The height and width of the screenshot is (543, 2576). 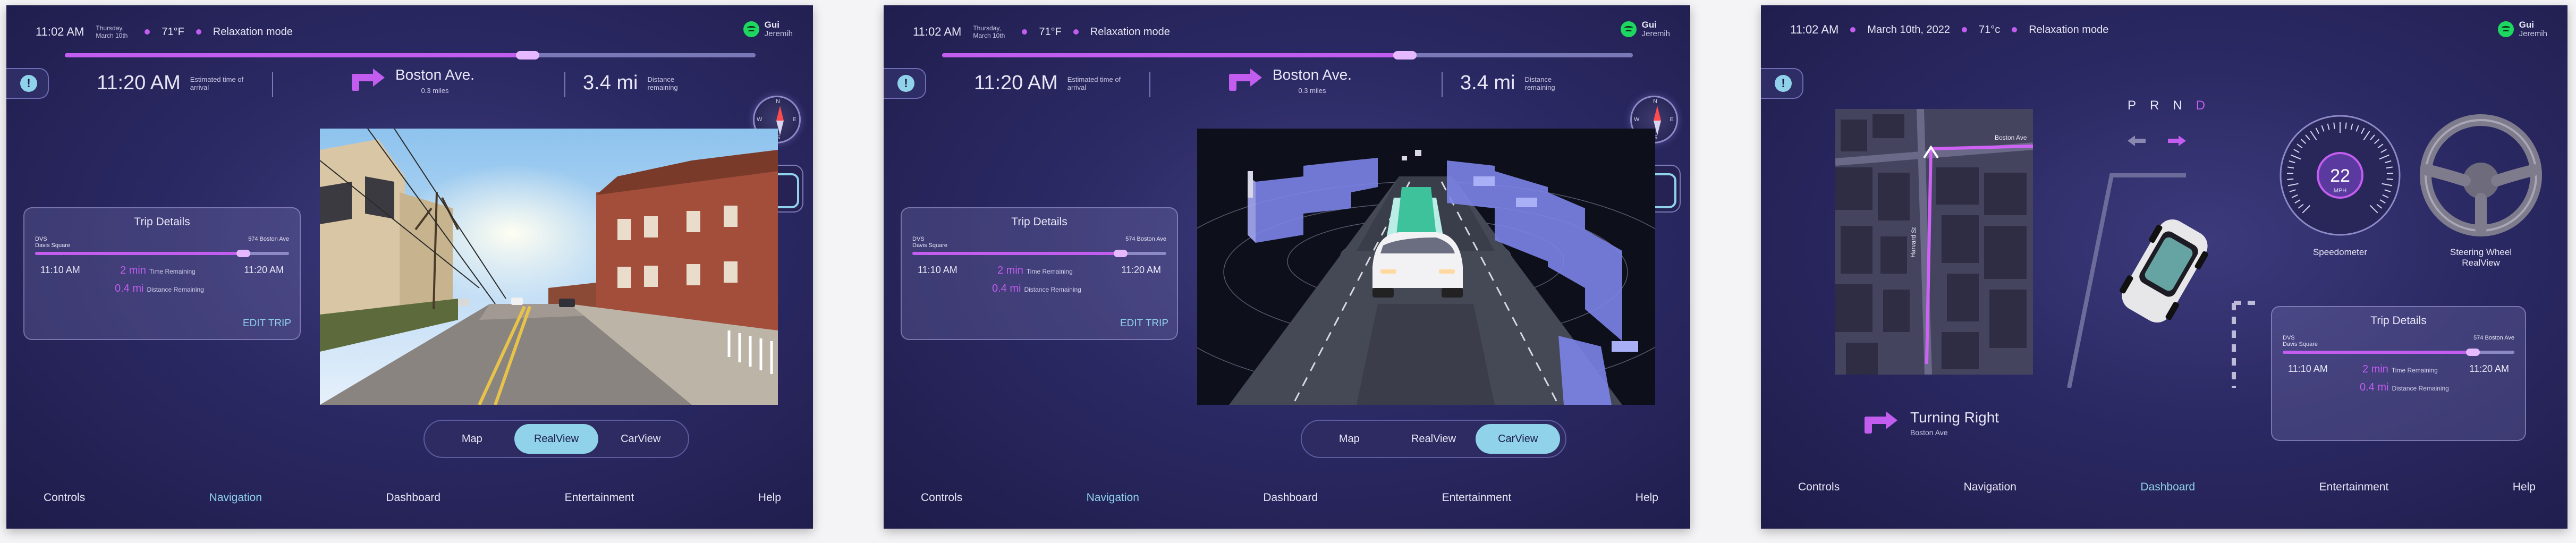 I want to click on eta-label: Estimated time of arrival, so click(x=1094, y=83).